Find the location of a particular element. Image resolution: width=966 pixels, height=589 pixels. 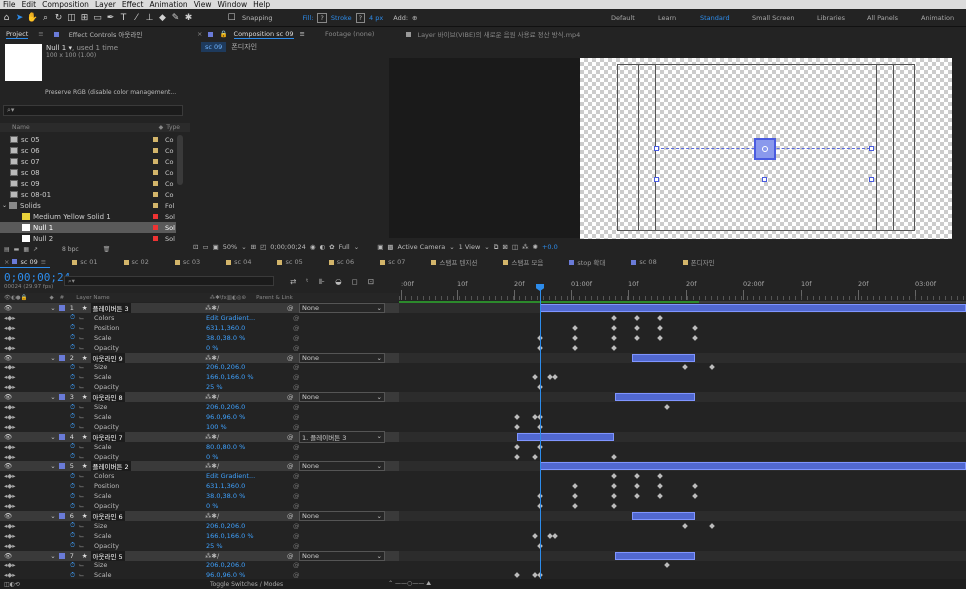

layer-name: 아웃라인 7 is located at coordinates (107, 436).